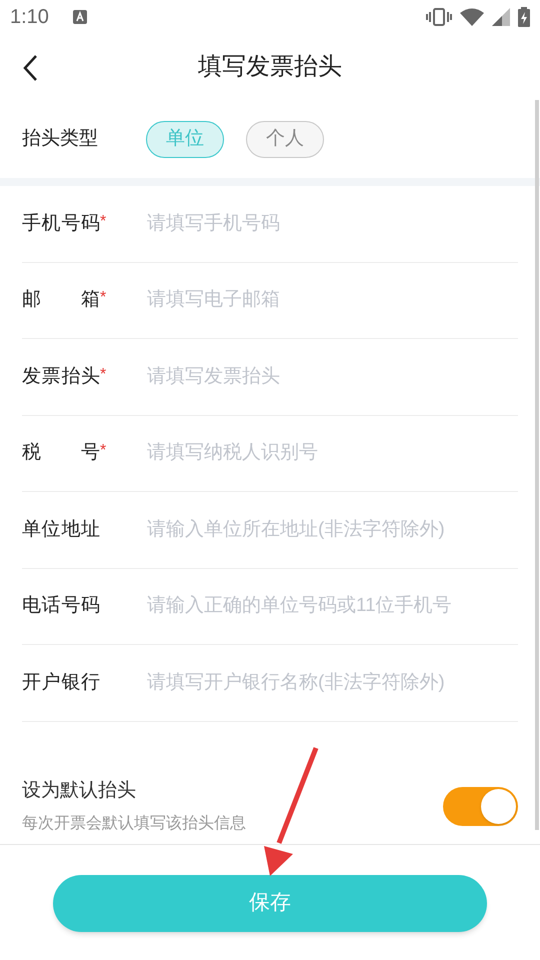 This screenshot has height=960, width=540. Describe the element at coordinates (332, 376) in the screenshot. I see `input-field: 请填写发票抬头` at that location.